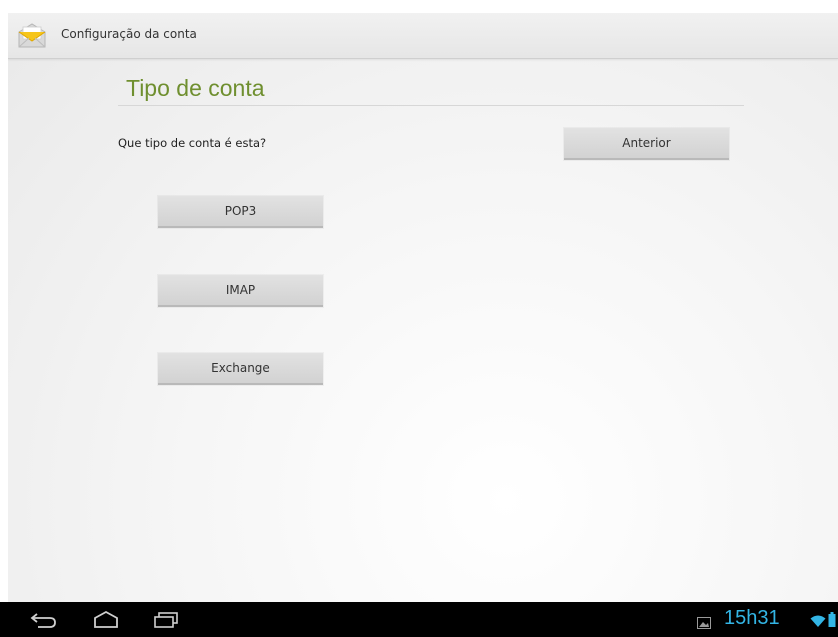  I want to click on recent-apps-icon, so click(166, 620).